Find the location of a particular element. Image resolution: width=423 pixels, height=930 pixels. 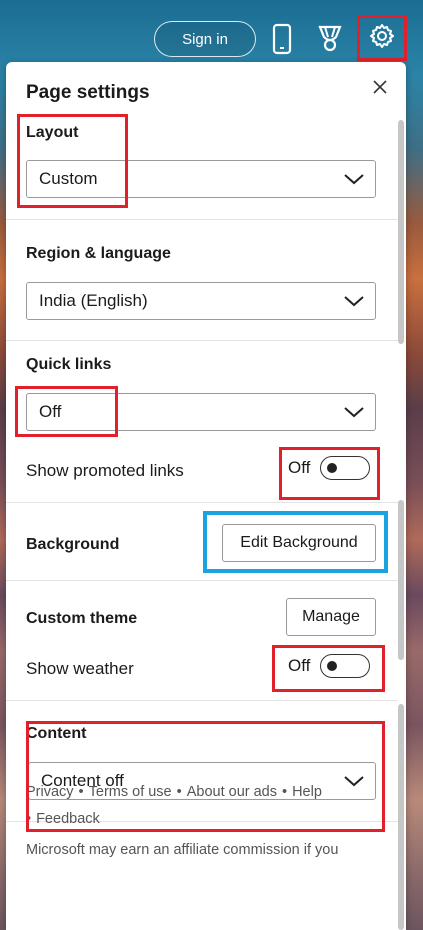

layout-label: Layout is located at coordinates (52, 132).